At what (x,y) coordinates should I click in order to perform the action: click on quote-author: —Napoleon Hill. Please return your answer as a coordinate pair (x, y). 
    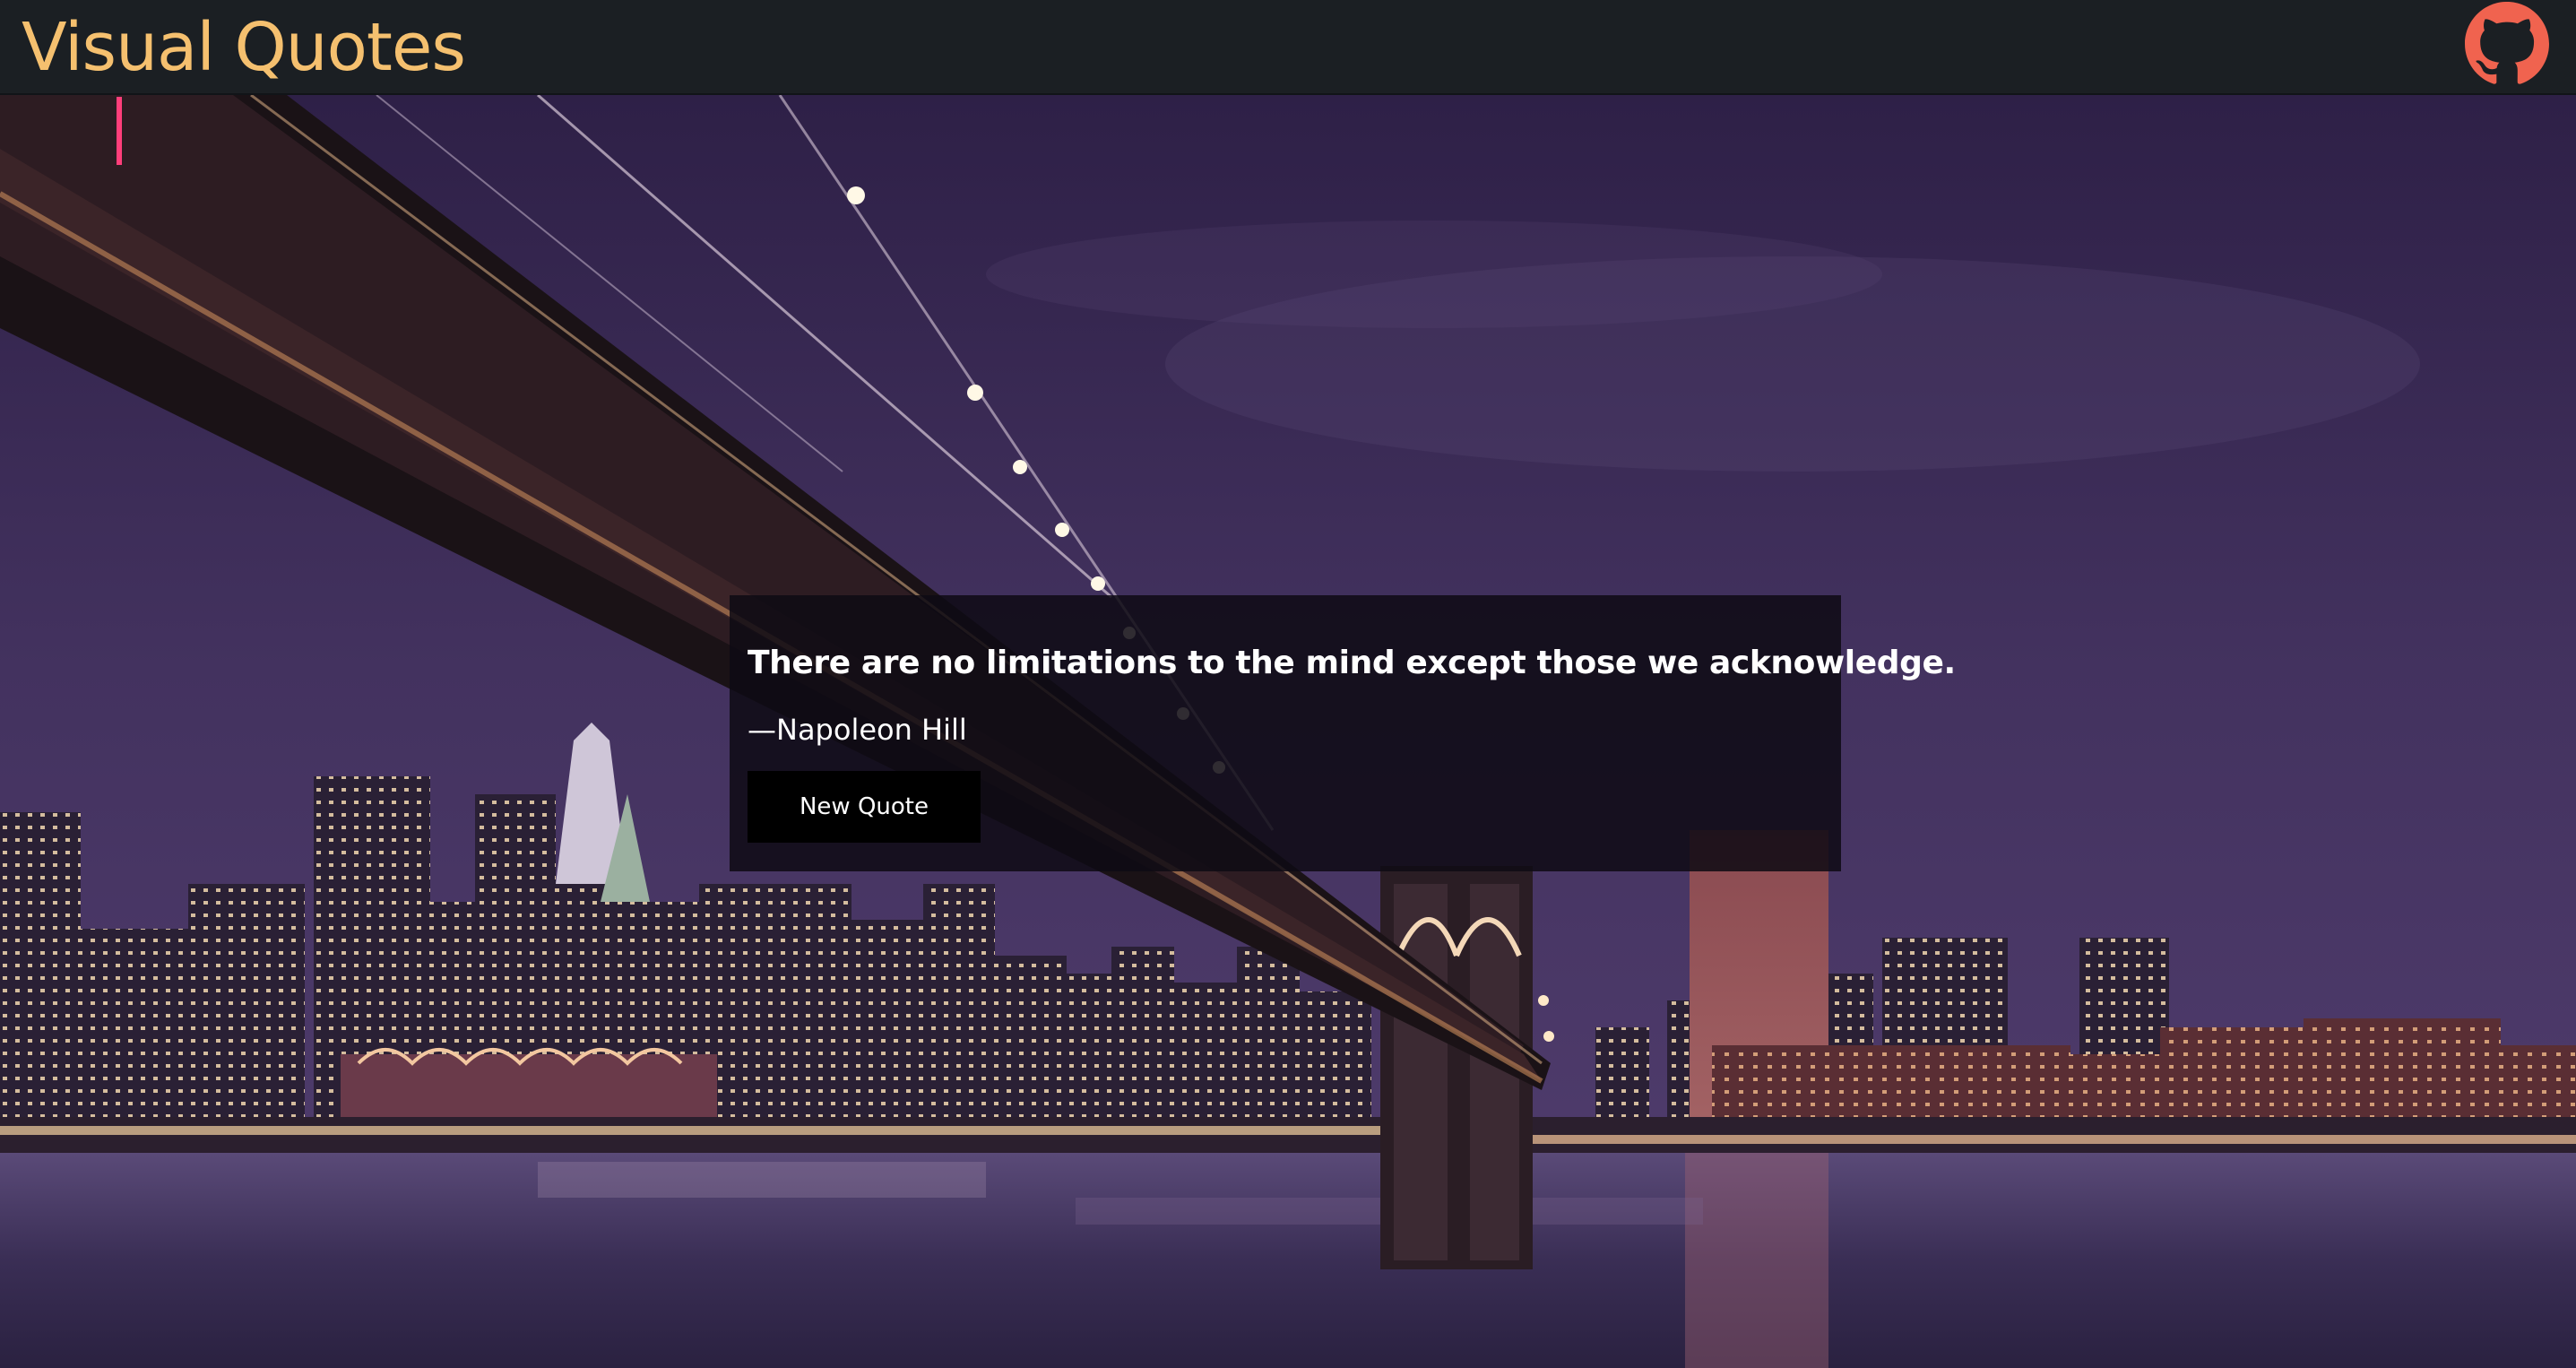
    Looking at the image, I should click on (857, 730).